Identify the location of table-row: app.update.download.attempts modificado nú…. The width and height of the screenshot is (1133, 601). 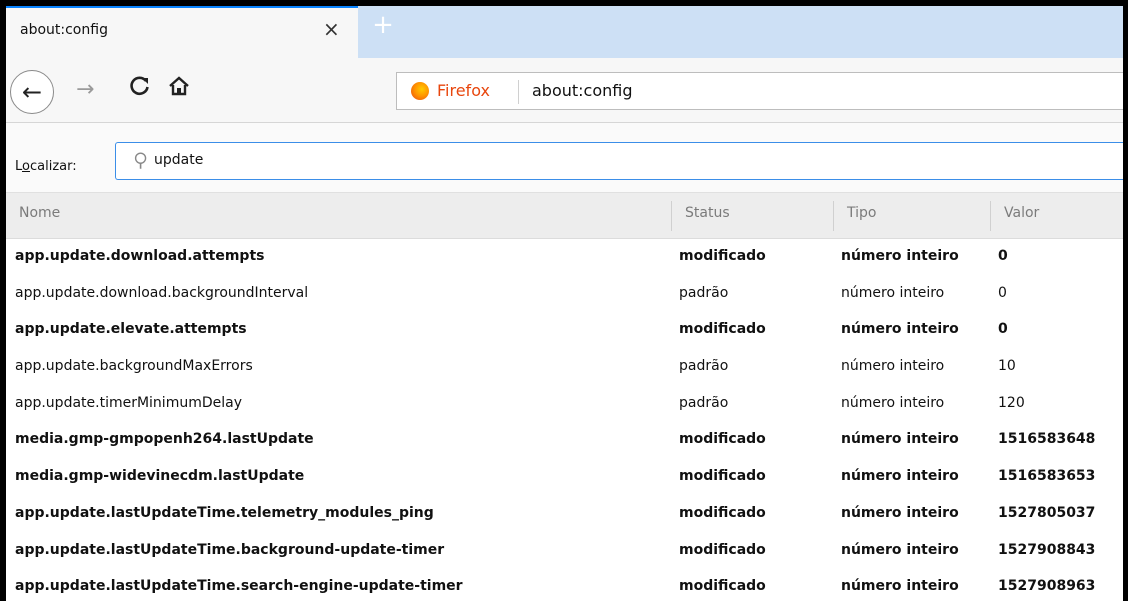
(564, 257).